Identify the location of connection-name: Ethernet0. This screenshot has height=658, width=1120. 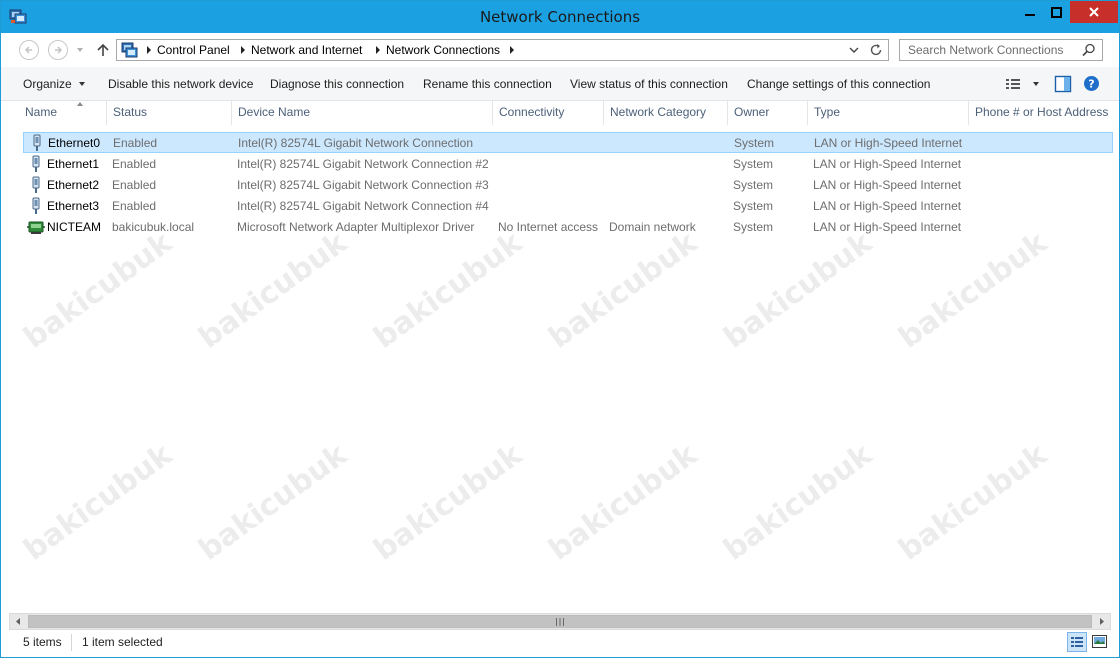
(74, 143).